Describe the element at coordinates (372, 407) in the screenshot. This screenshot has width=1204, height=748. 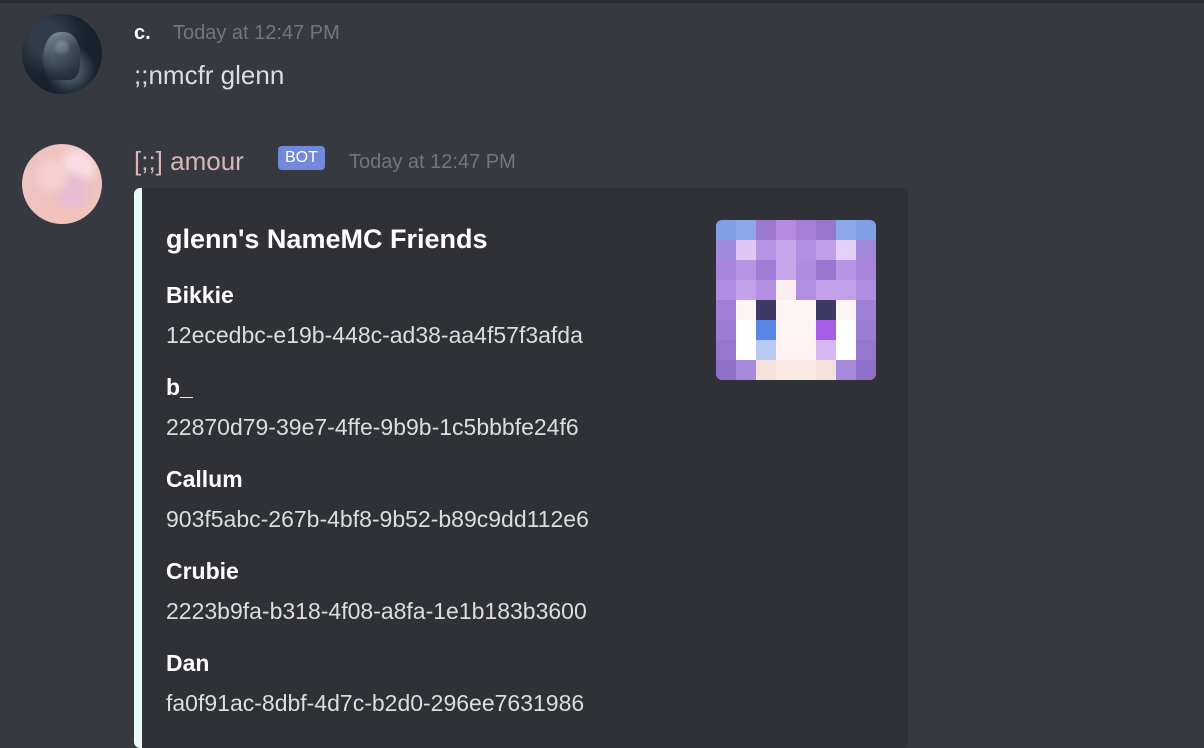
I see `embed-field: b_ 22870d79-39e7-4ffe-9b9b-1c5bbbfe24f6` at that location.